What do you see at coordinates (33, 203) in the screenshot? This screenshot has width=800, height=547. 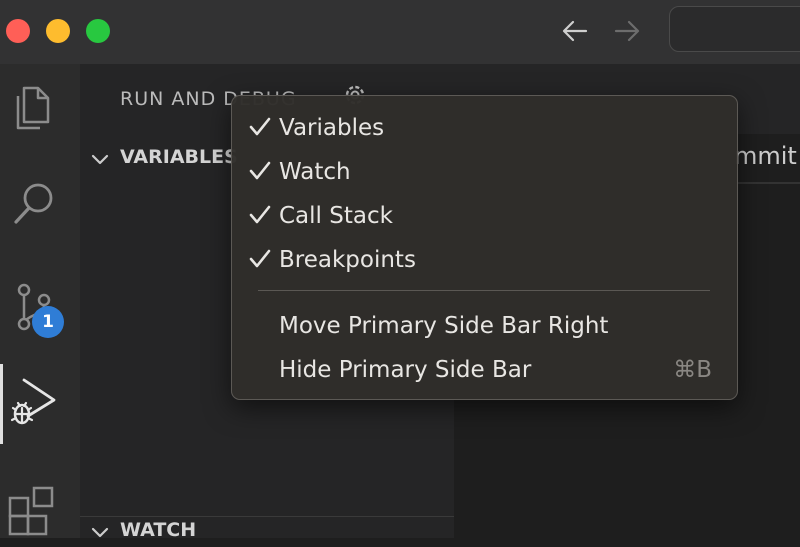 I see `search-icon` at bounding box center [33, 203].